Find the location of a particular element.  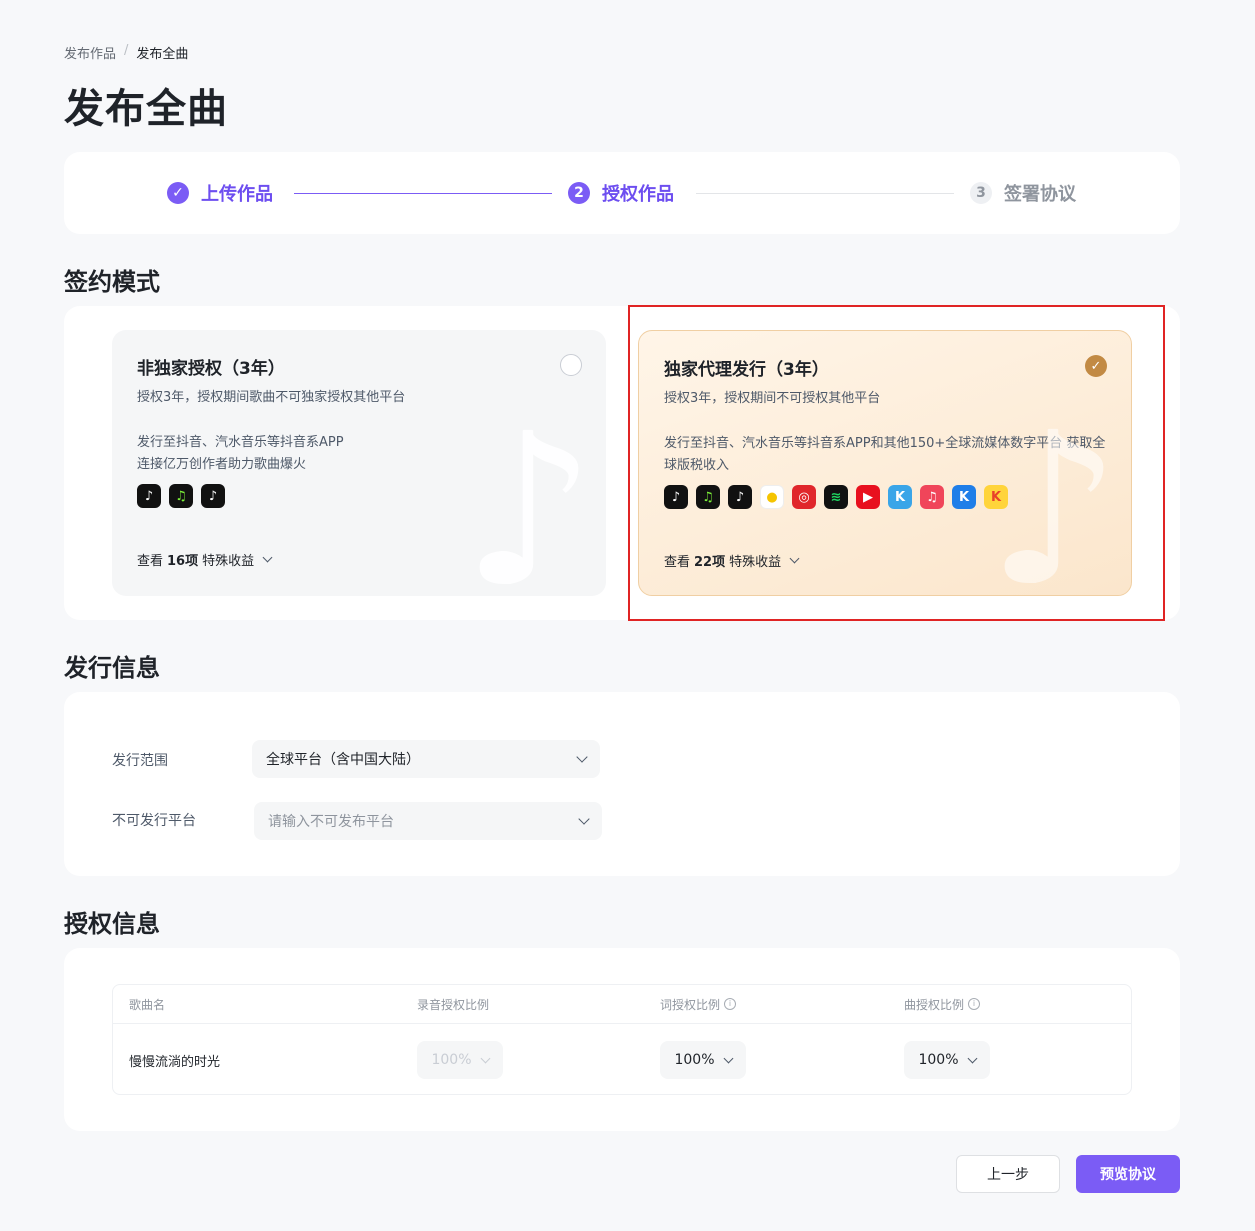

step-label: 上传作品 is located at coordinates (237, 194).